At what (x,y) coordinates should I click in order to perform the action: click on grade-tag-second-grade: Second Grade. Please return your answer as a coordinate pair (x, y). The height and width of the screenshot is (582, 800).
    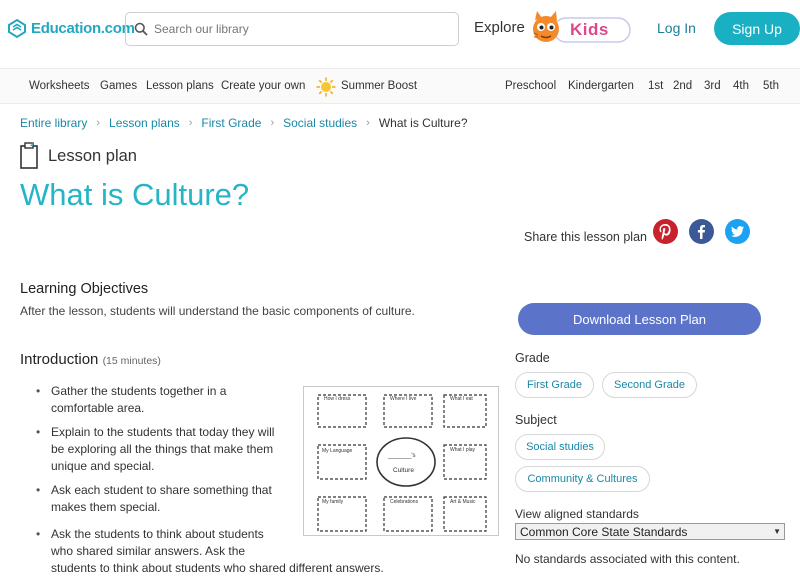
    Looking at the image, I should click on (649, 385).